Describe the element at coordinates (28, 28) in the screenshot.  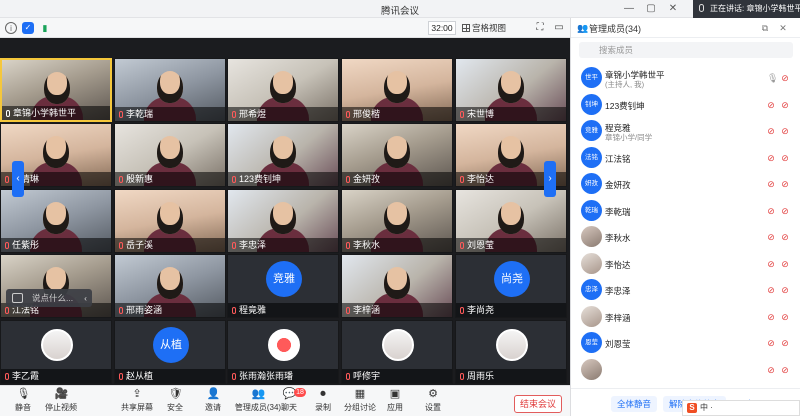
I see `shield-icon: ✓` at that location.